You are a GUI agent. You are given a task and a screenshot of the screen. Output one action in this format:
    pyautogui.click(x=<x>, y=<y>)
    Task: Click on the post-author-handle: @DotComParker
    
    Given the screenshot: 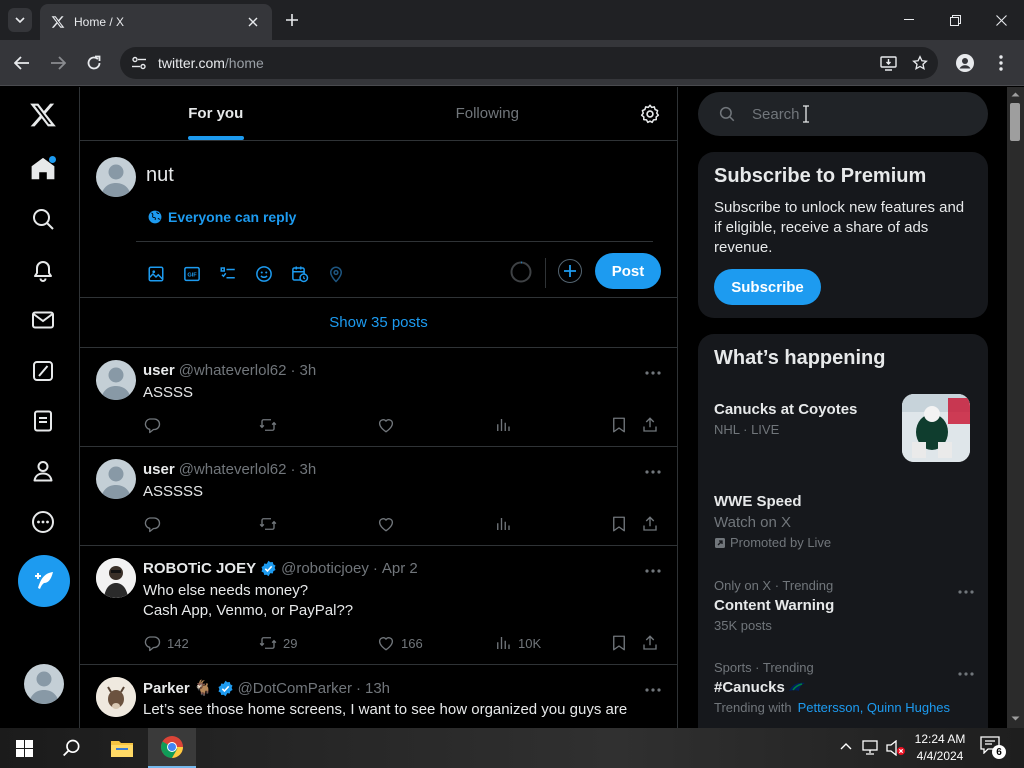 What is the action you would take?
    pyautogui.click(x=295, y=688)
    